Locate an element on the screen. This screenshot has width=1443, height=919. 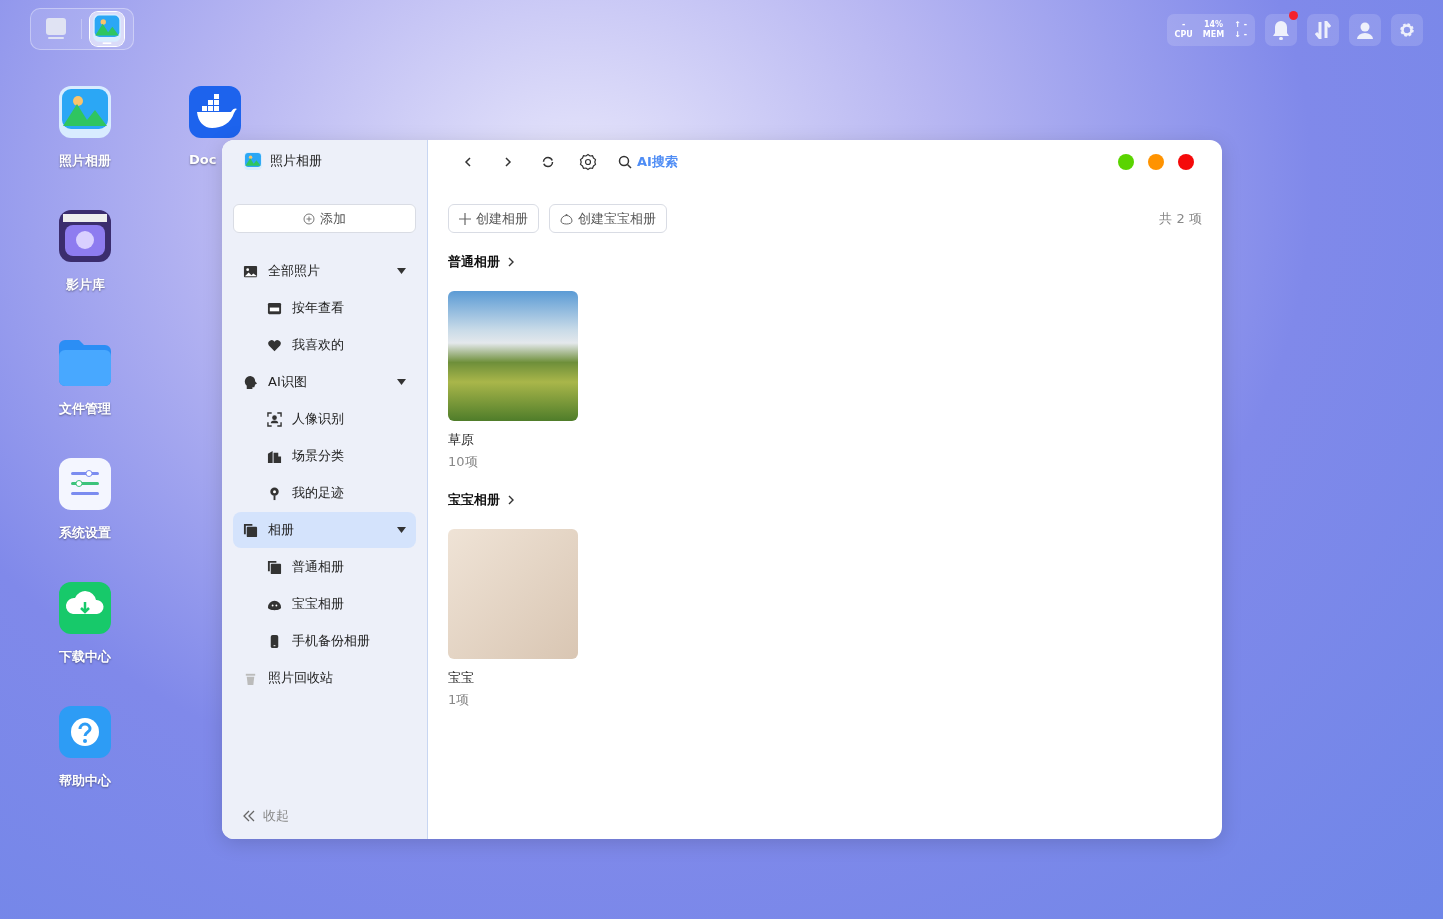
create-album-button: 创建相册 is located at coordinates (493, 218).